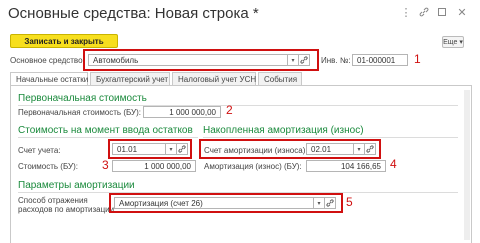  Describe the element at coordinates (67, 209) in the screenshot. I see `expense-method-label-line2: расходов по амортизации:` at that location.